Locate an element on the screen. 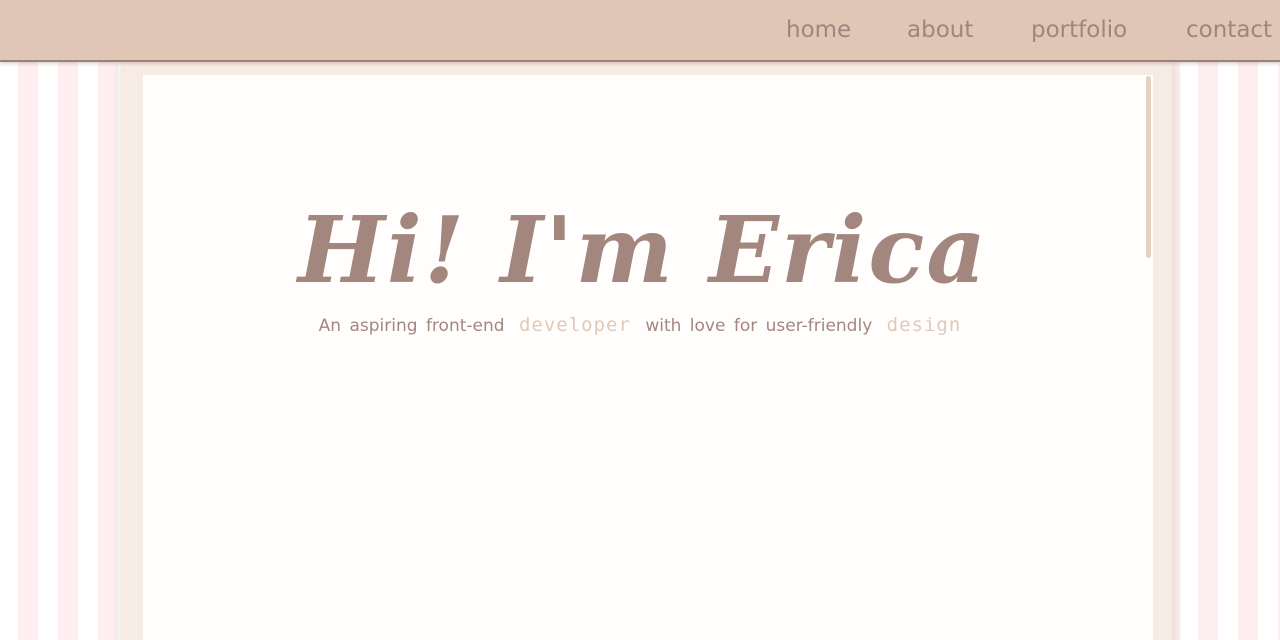 The height and width of the screenshot is (640, 1280). nav-link-contact: contact is located at coordinates (1229, 30).